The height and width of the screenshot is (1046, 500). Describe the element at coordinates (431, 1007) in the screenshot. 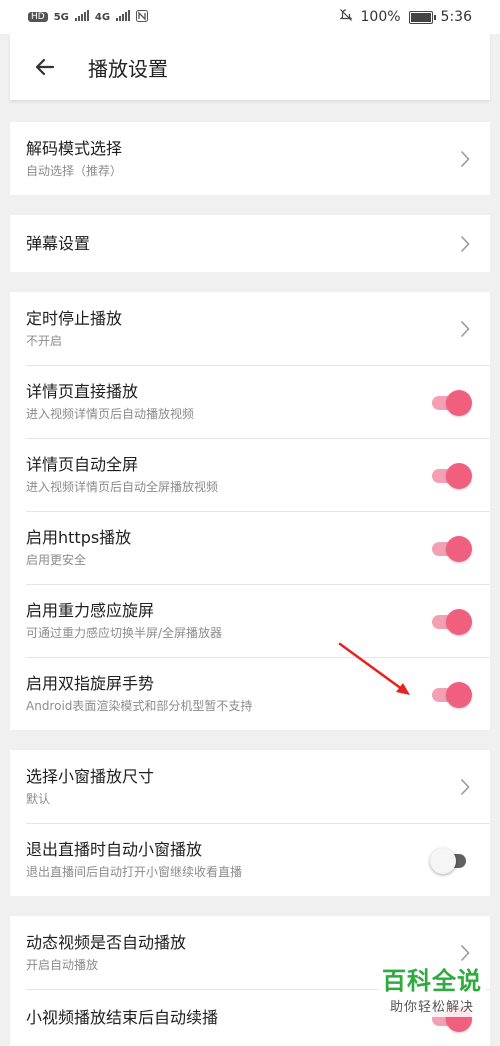

I see `watermark-tagline: 助你轻松解决` at that location.